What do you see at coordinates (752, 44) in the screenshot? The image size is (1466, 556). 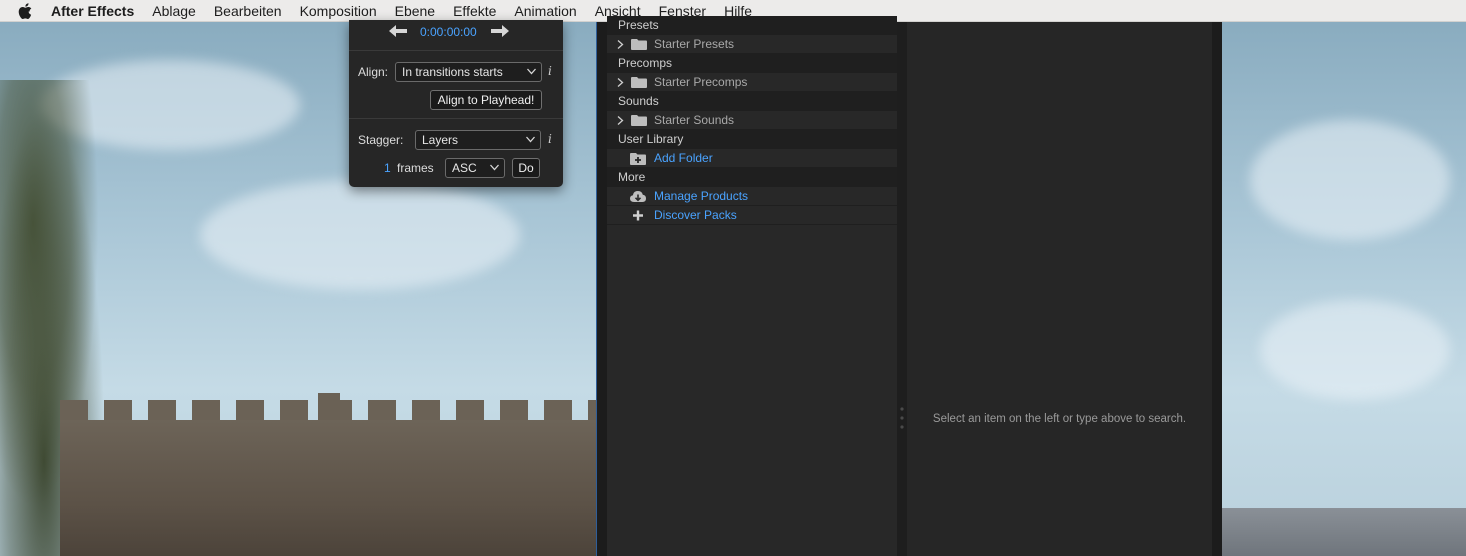 I see `list-item-starter-presets: Starter Presets` at bounding box center [752, 44].